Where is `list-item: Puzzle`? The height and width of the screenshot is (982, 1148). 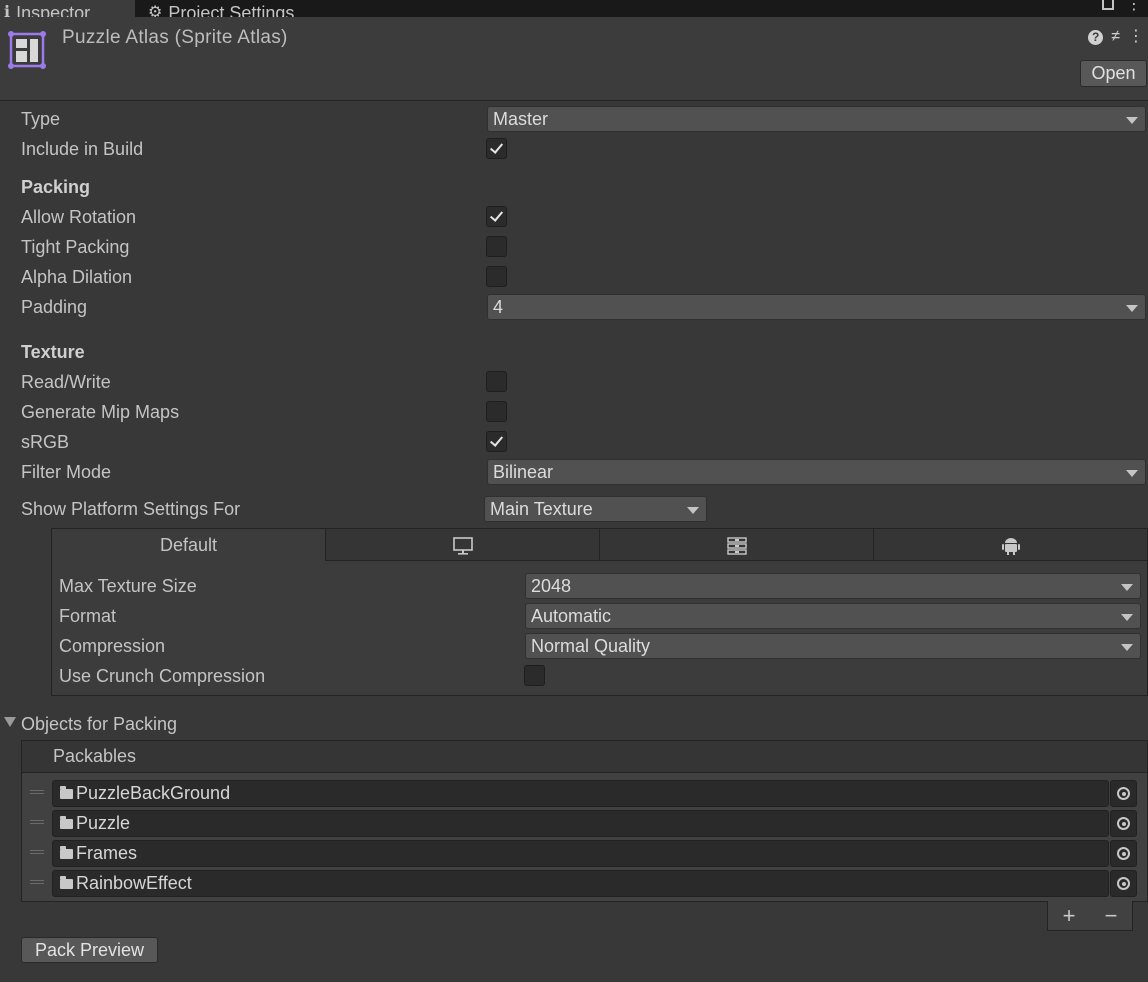 list-item: Puzzle is located at coordinates (584, 823).